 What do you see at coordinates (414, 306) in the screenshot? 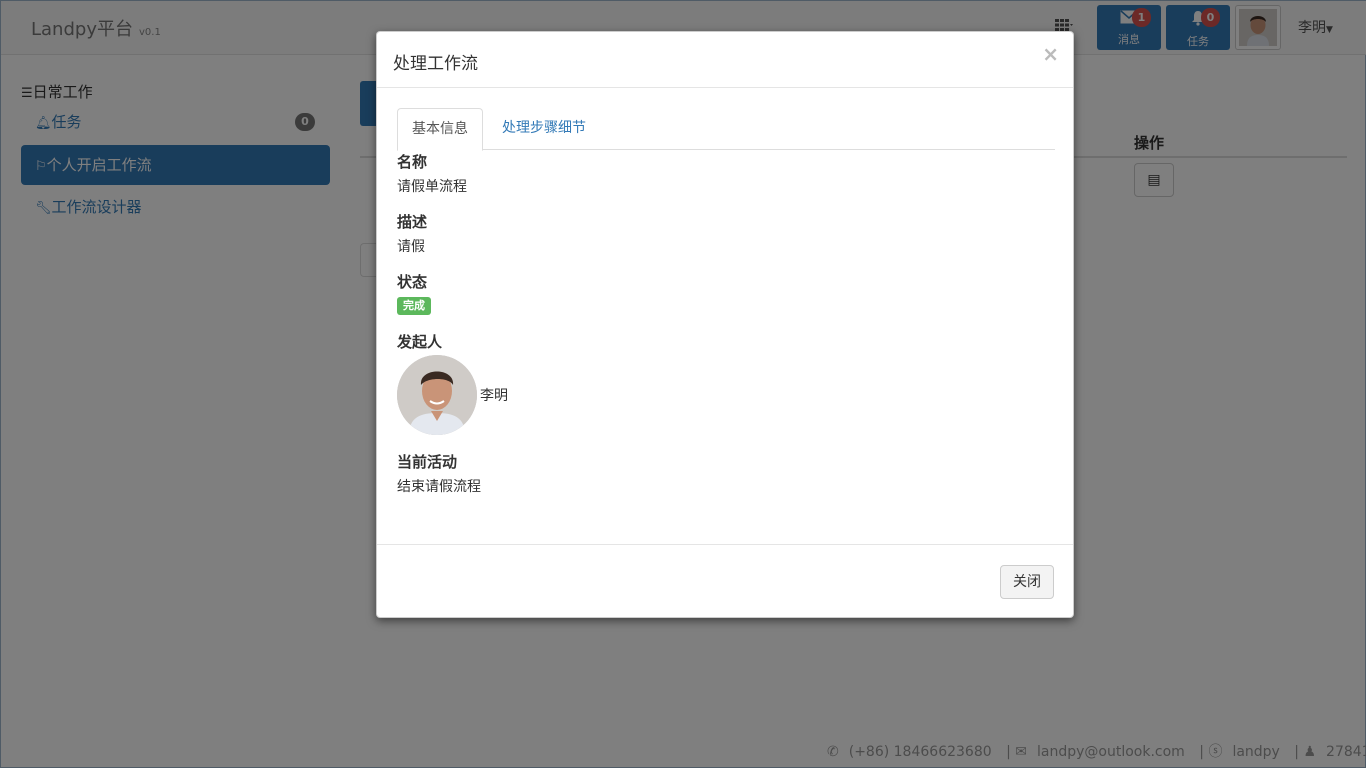
I see `status-badge: 完成` at bounding box center [414, 306].